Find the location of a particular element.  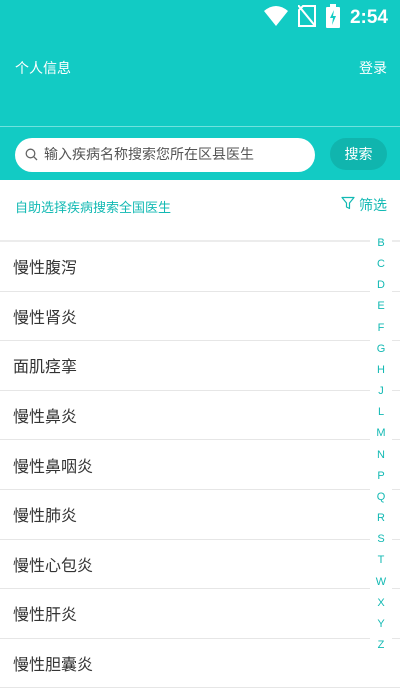

alphabet-letter: R is located at coordinates (381, 518).